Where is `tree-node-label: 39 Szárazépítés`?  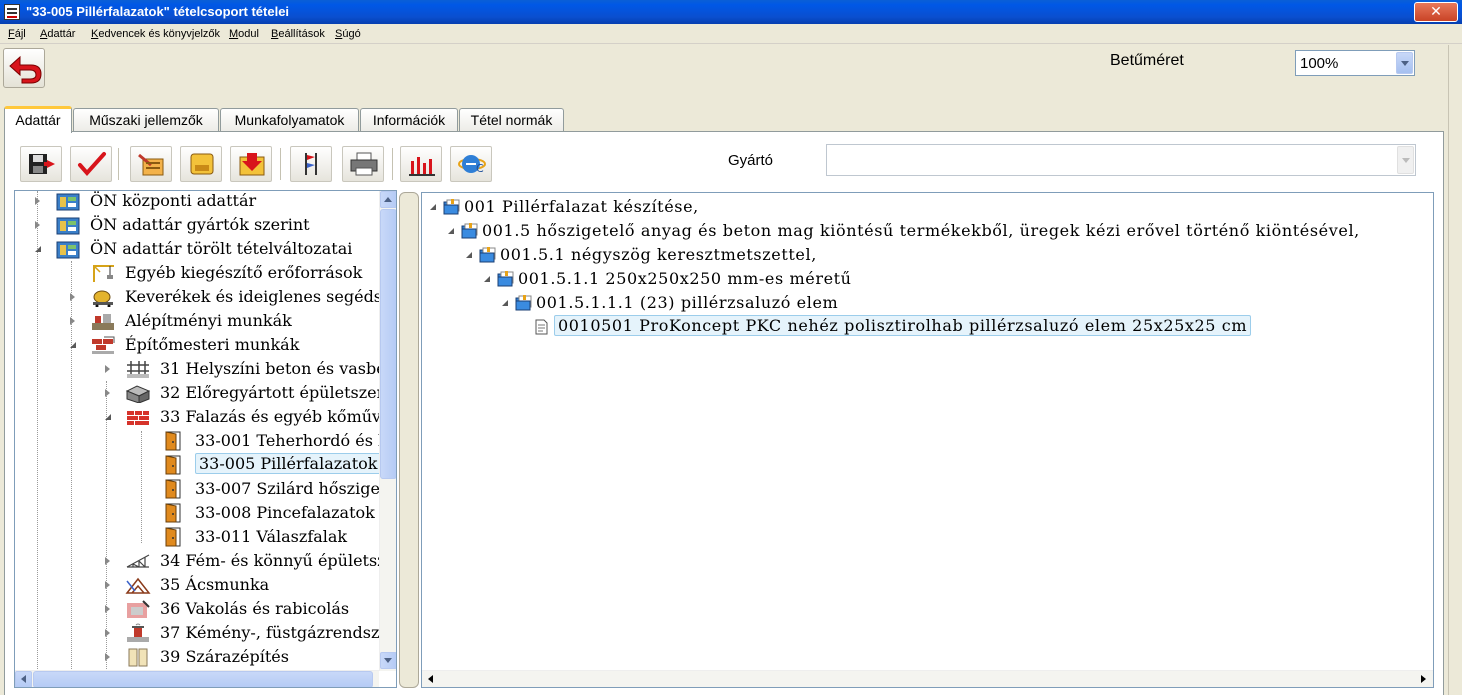 tree-node-label: 39 Szárazépítés is located at coordinates (224, 656).